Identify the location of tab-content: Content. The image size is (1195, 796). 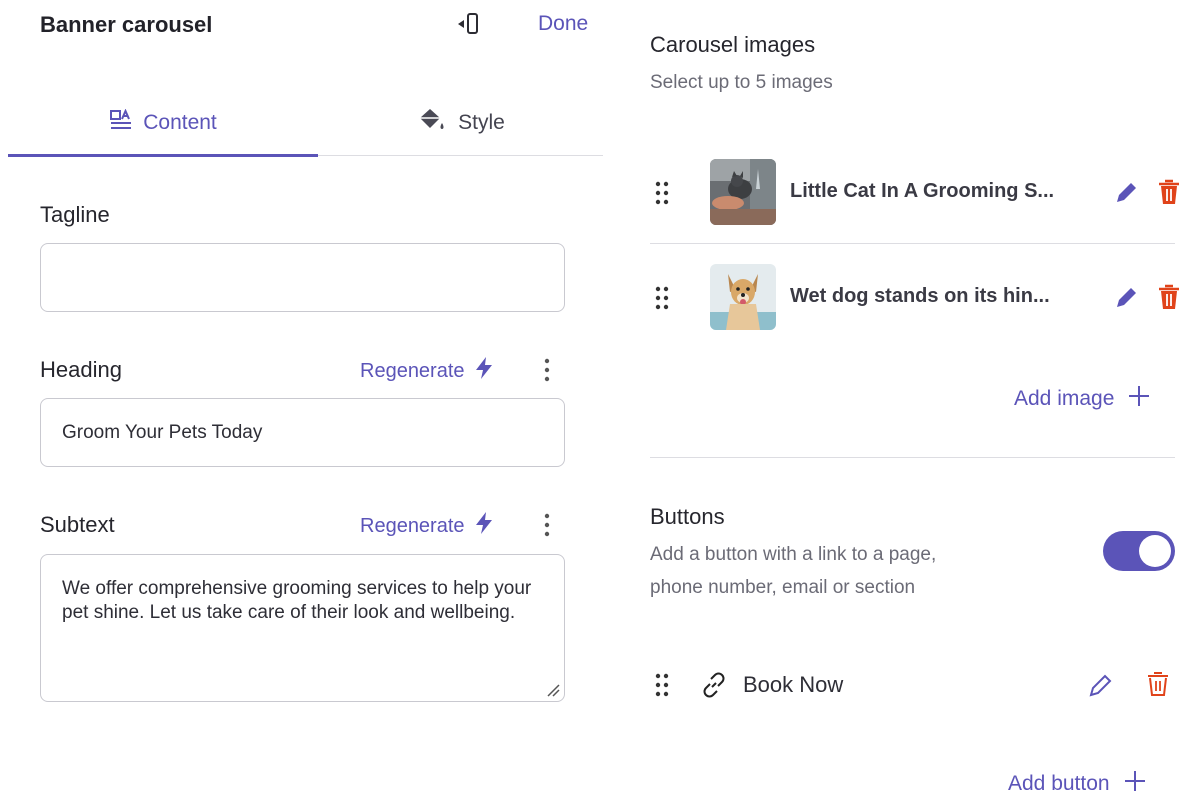
(163, 123).